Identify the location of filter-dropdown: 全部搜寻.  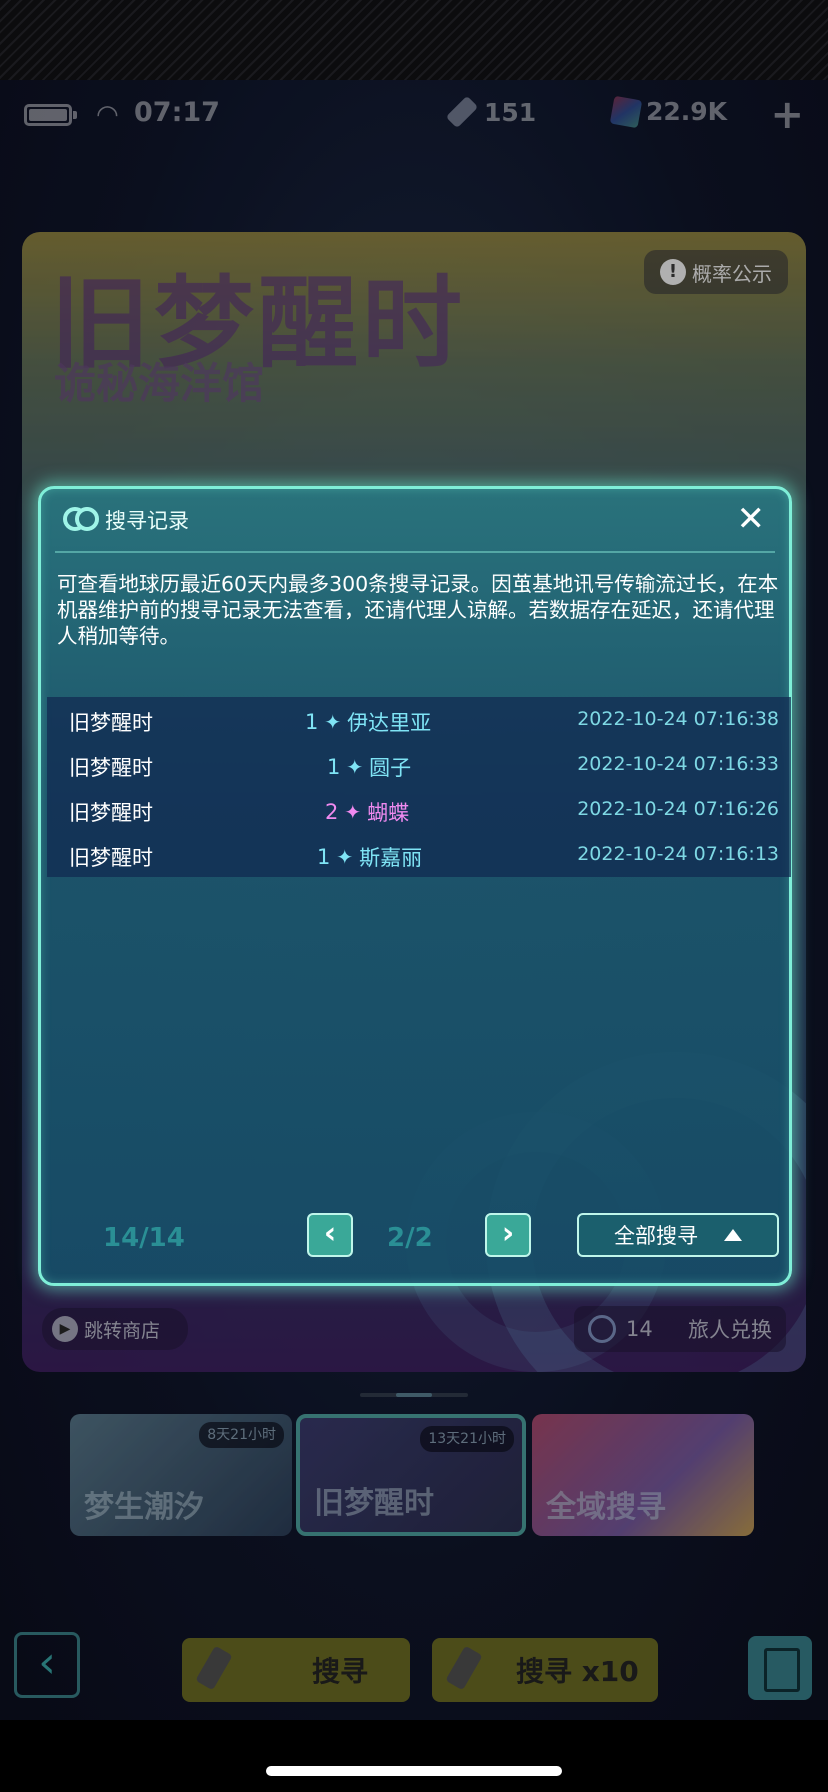
(678, 1235).